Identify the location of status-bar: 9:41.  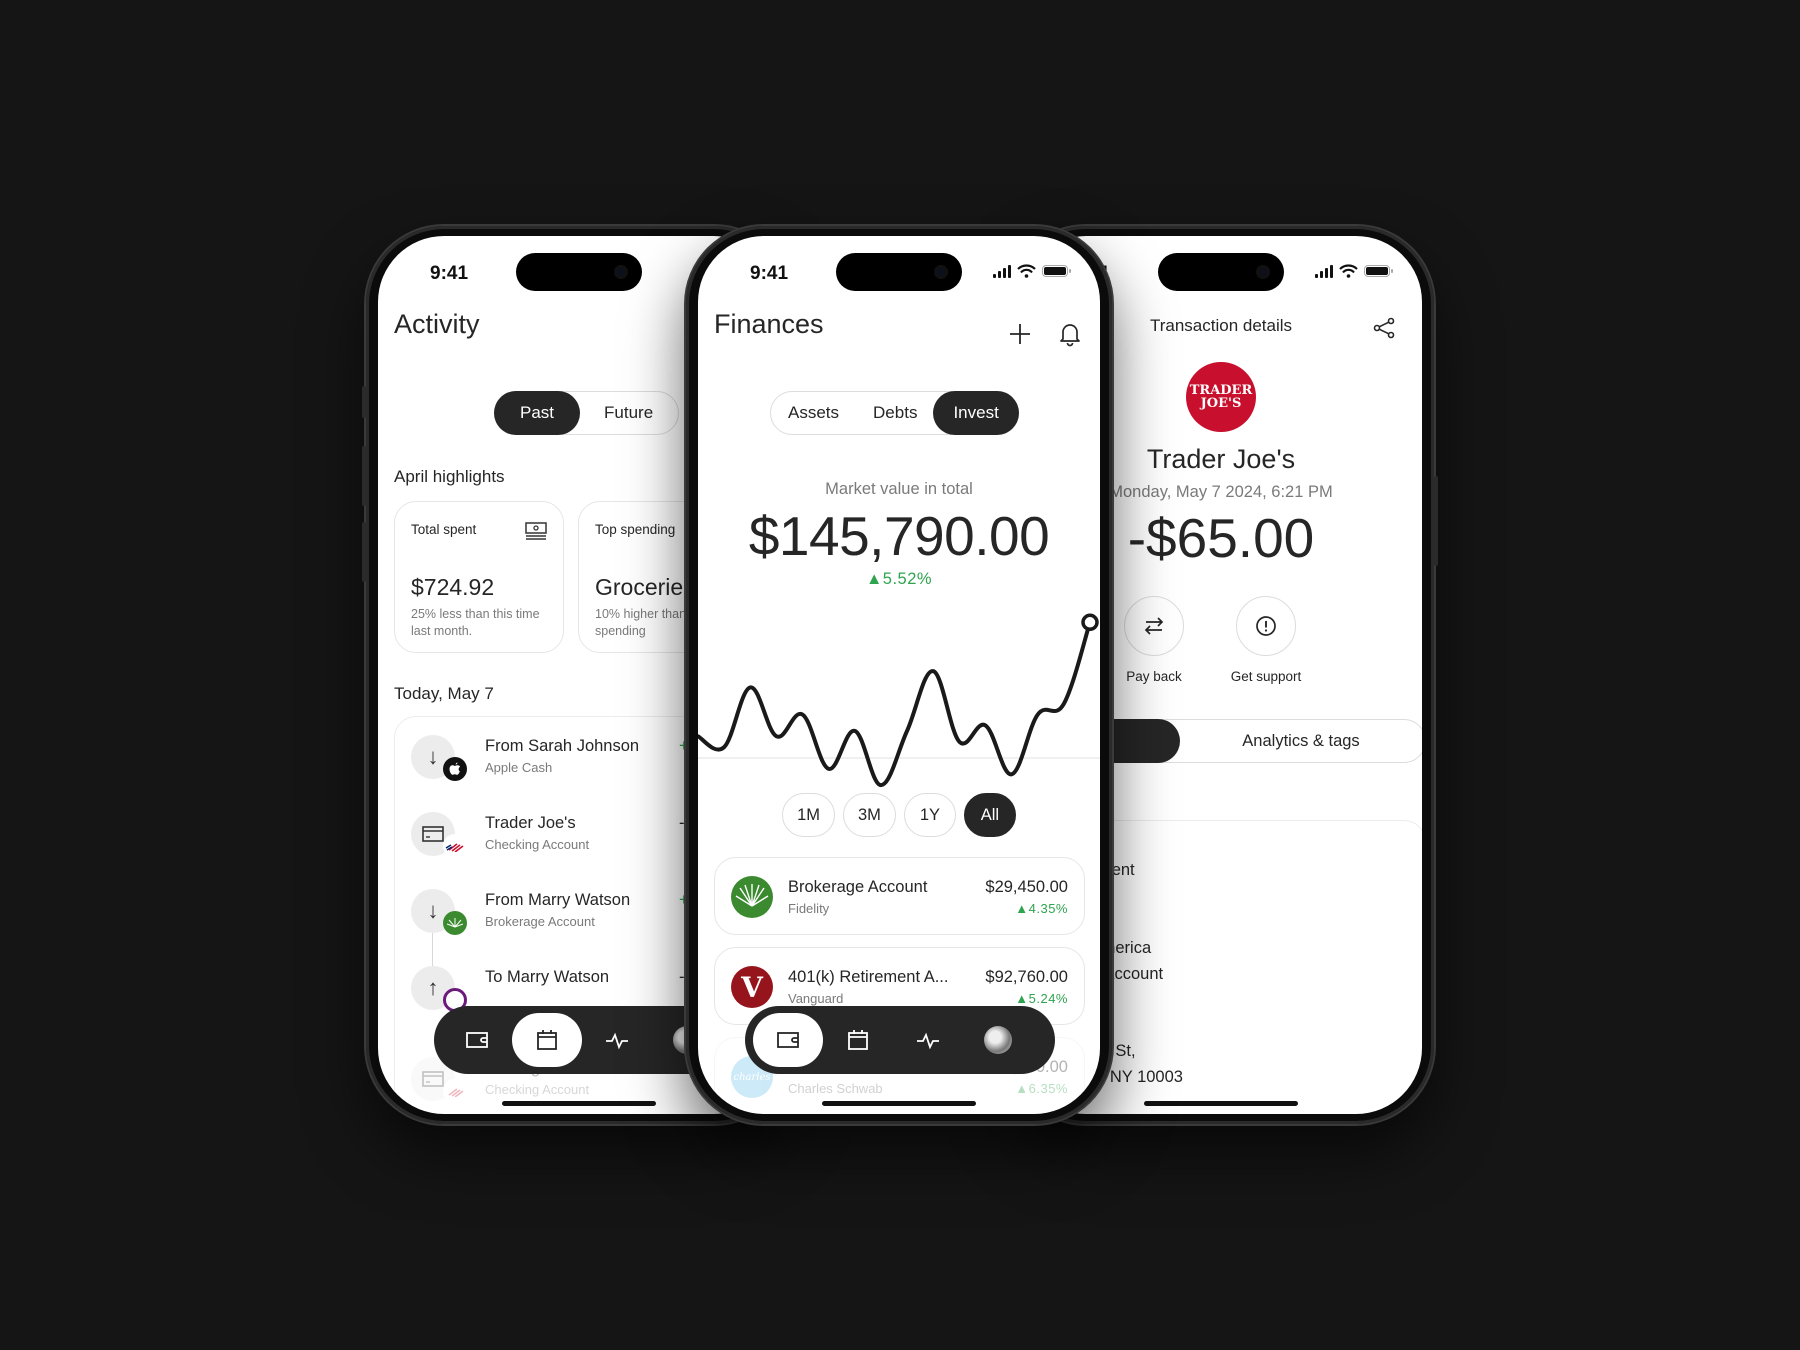
(899, 266).